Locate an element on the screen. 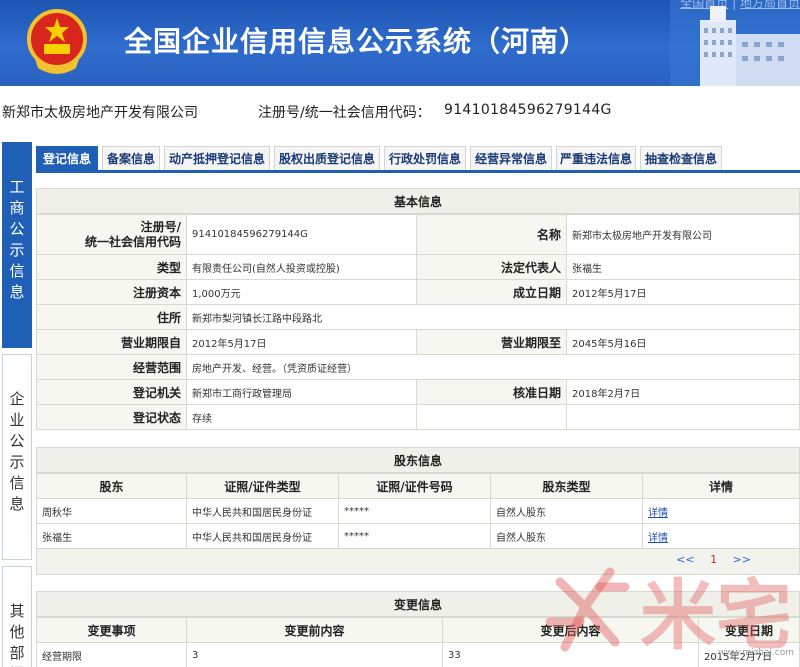 This screenshot has height=667, width=800. address-key: 住所 is located at coordinates (111, 317).